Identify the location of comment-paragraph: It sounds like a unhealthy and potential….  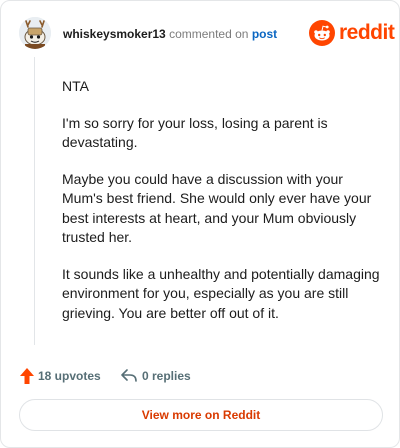
(221, 293).